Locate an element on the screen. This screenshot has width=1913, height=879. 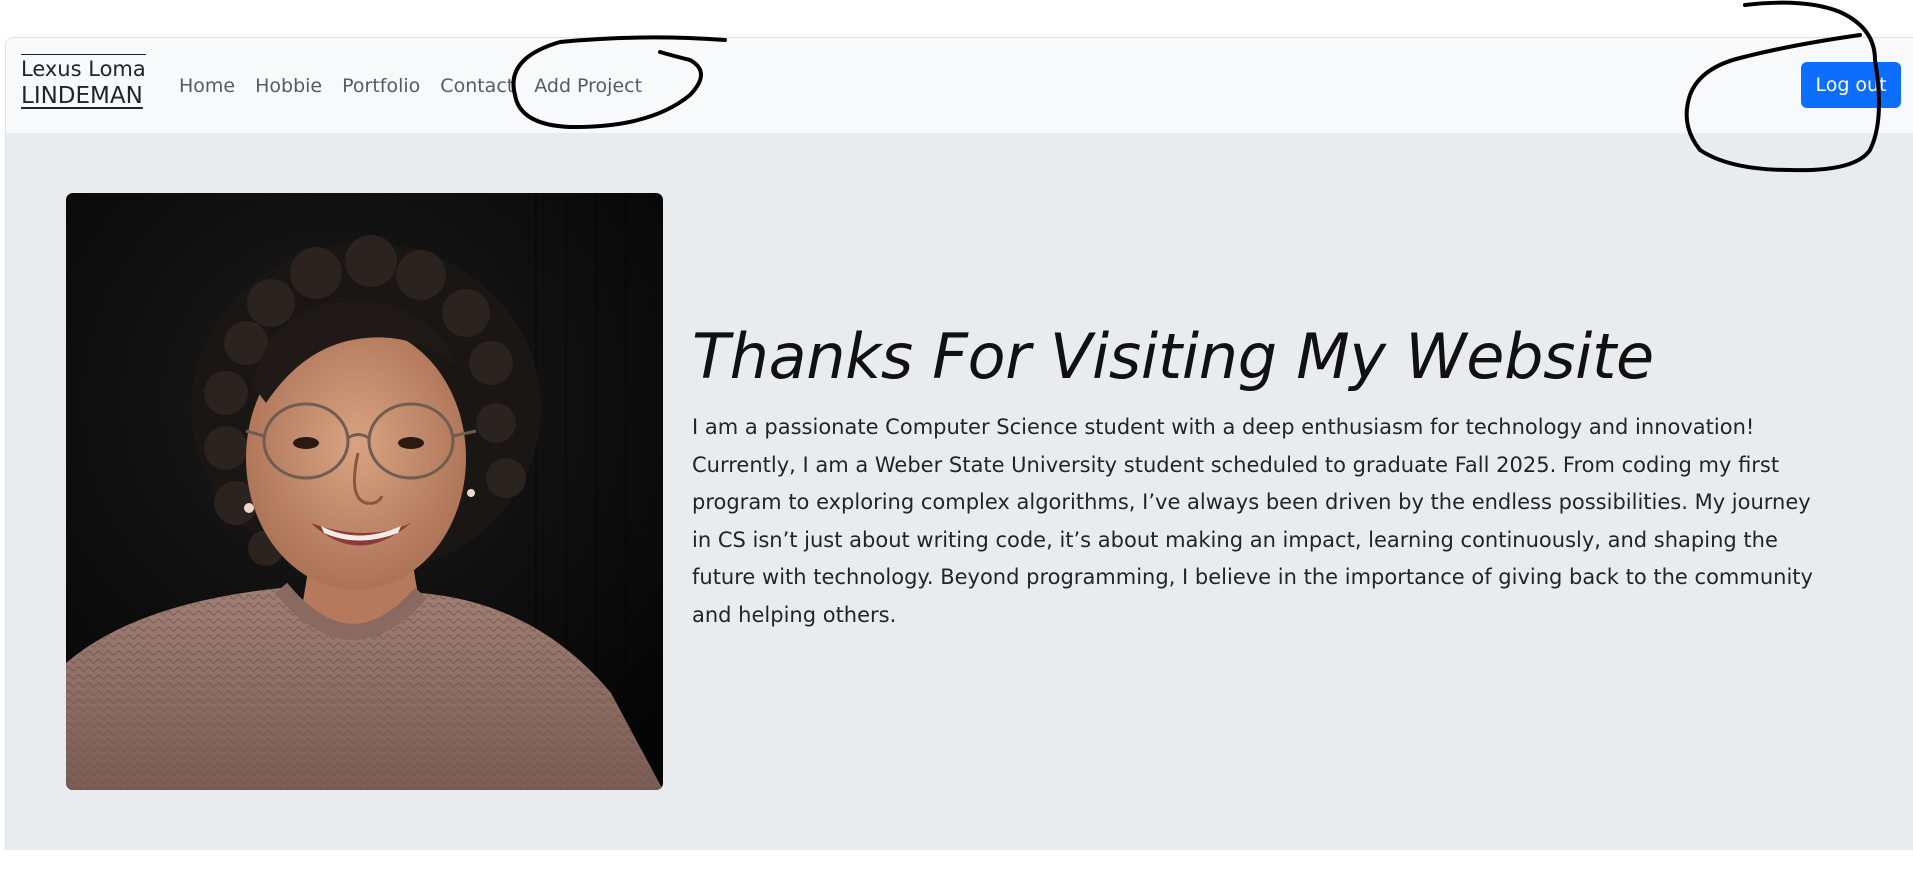
nav-link-hobbie: Hobbie is located at coordinates (288, 86).